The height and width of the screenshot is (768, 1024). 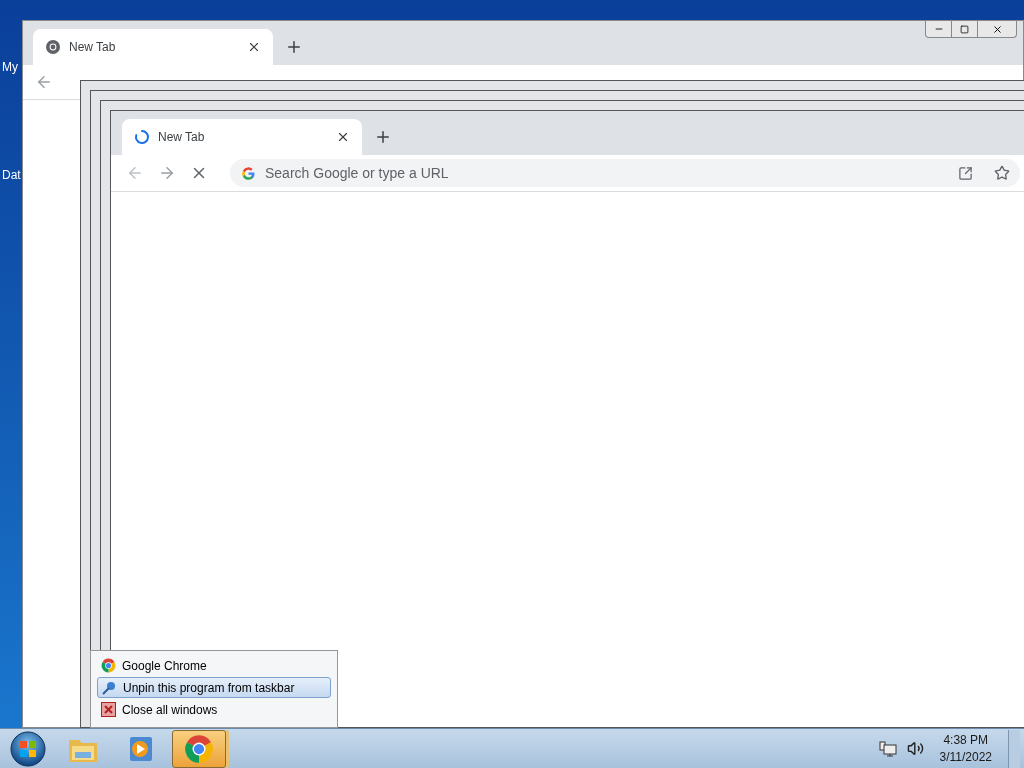 What do you see at coordinates (142, 137) in the screenshot?
I see `loading-spinner-icon` at bounding box center [142, 137].